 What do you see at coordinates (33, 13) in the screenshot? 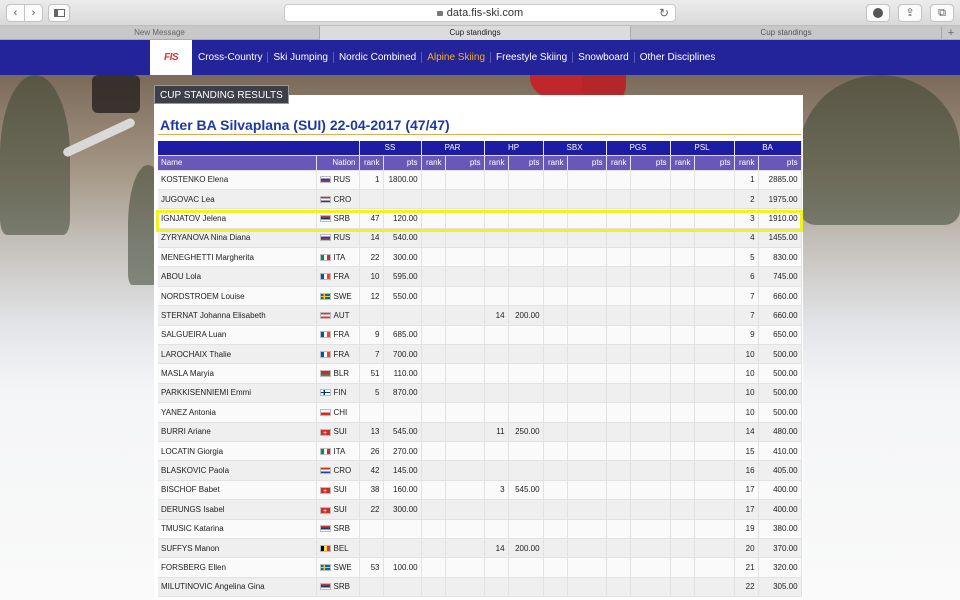
I see `forward-button: ›` at bounding box center [33, 13].